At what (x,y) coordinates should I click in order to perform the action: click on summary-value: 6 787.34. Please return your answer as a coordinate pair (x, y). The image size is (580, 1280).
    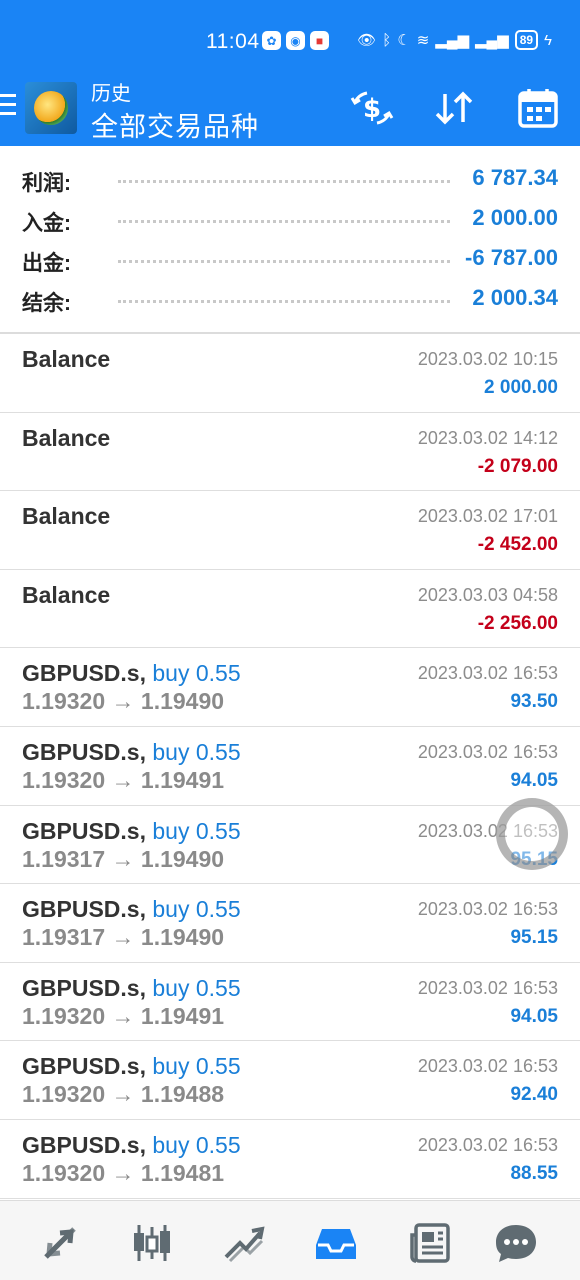
    Looking at the image, I should click on (515, 177).